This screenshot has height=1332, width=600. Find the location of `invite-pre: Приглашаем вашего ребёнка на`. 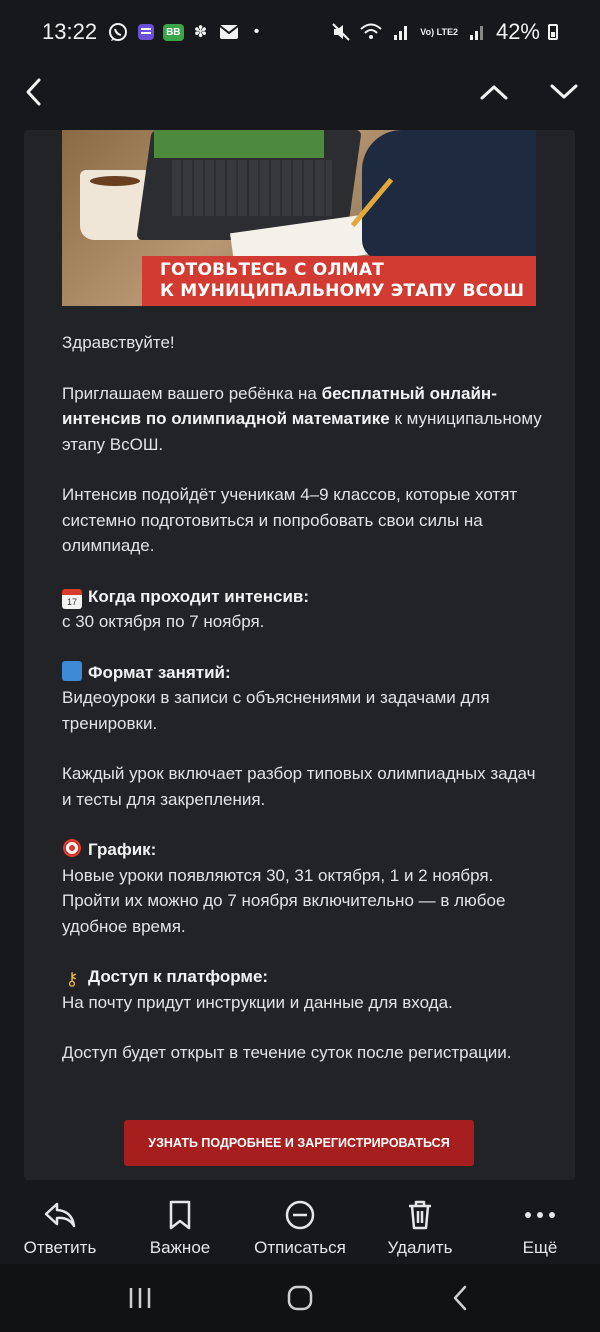

invite-pre: Приглашаем вашего ребёнка на is located at coordinates (192, 393).